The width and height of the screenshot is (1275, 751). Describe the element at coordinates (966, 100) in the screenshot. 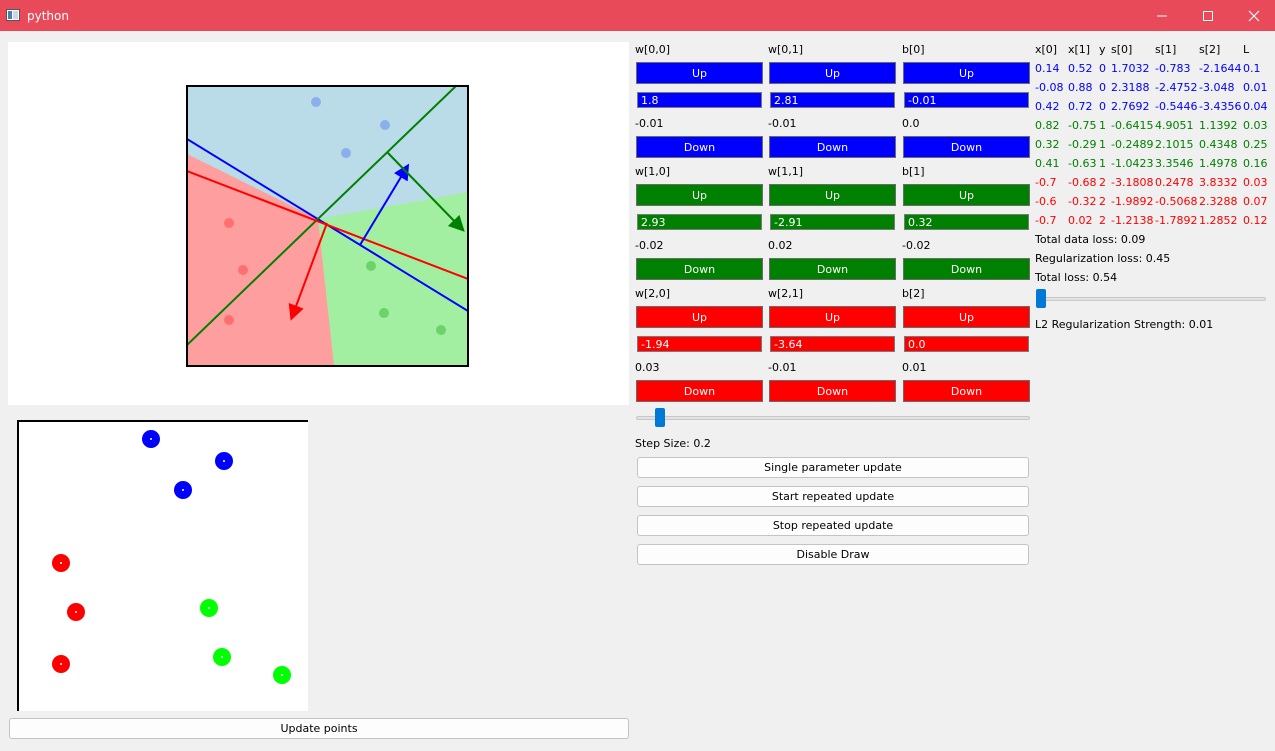

I see `b0-value-field: -0.01` at that location.